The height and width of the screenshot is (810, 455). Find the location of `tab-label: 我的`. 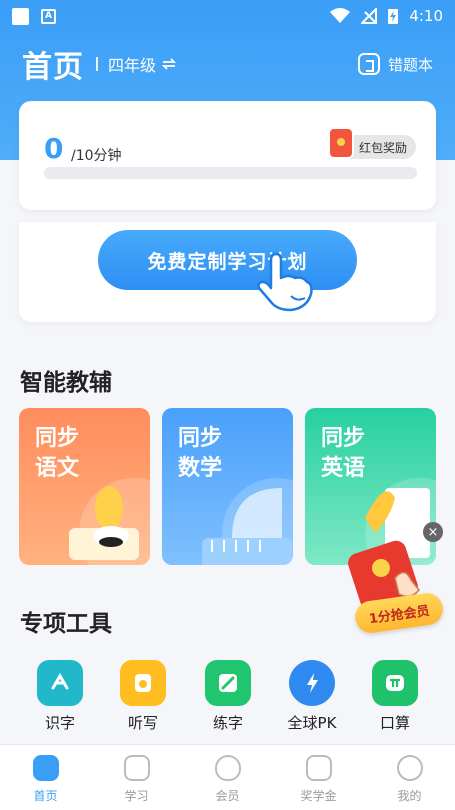

tab-label: 我的 is located at coordinates (409, 796).